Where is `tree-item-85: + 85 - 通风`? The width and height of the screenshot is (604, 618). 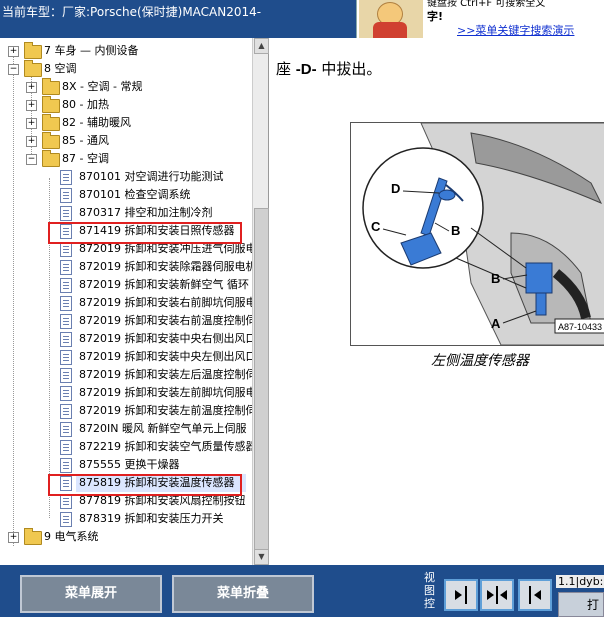
tree-item-85: + 85 - 通风 is located at coordinates (125, 141).